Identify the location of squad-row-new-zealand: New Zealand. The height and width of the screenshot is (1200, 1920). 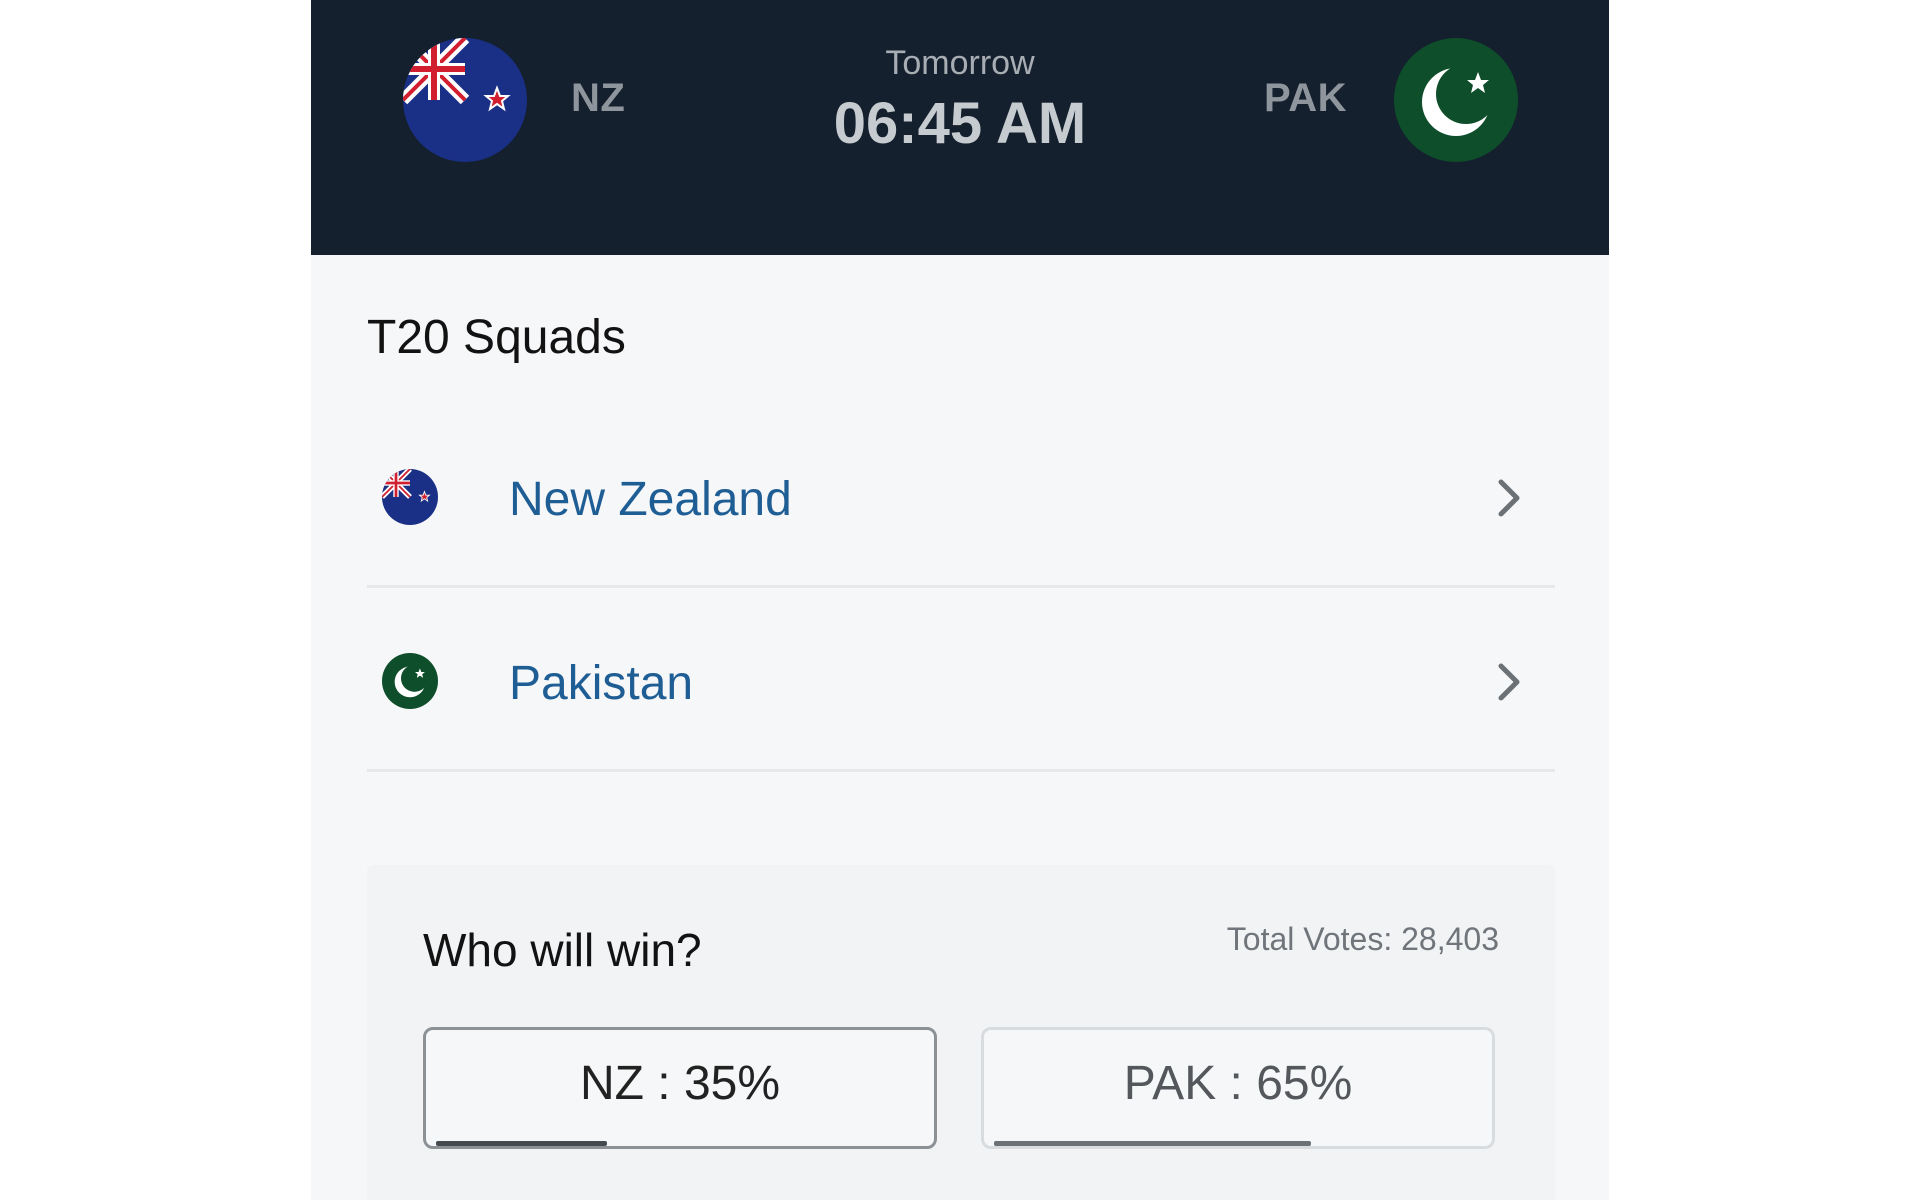
(961, 497).